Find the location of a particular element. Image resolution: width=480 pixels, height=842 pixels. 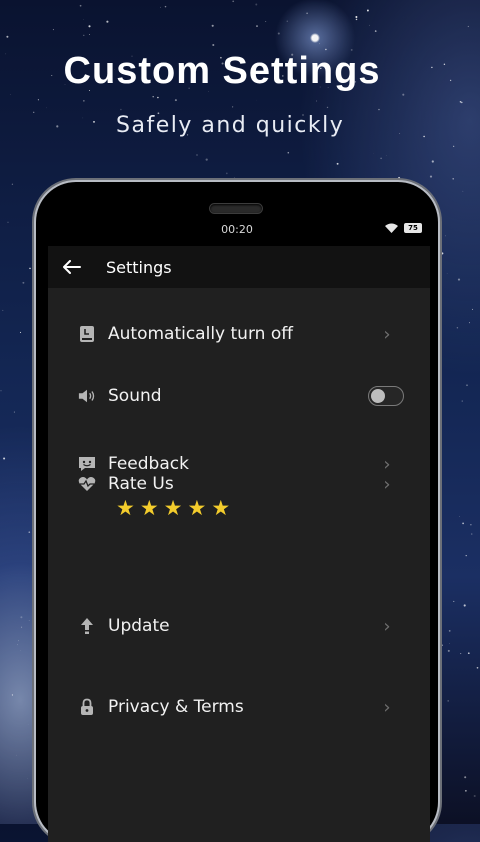

timer-icon is located at coordinates (87, 334).